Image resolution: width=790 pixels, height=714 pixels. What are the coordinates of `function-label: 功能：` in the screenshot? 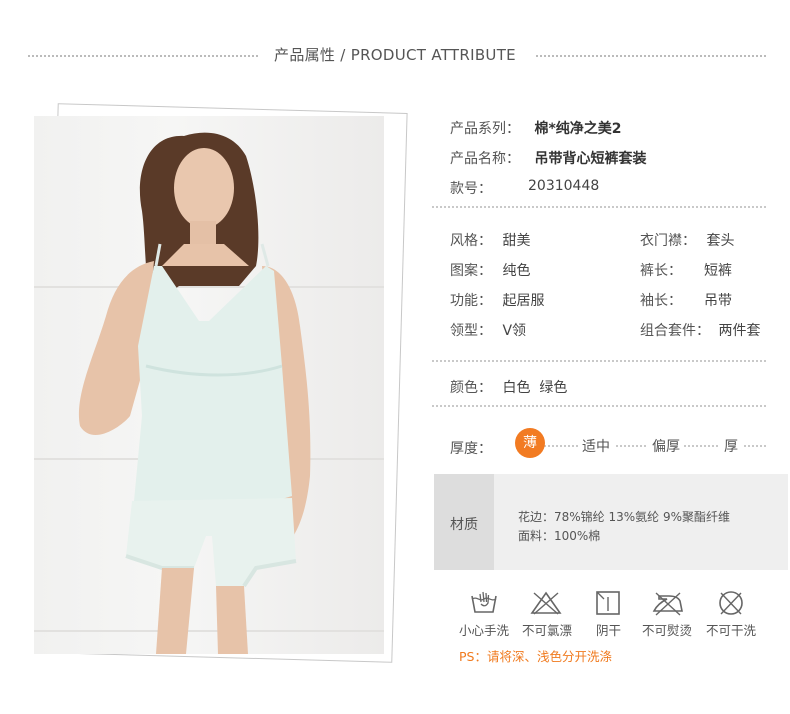 It's located at (471, 301).